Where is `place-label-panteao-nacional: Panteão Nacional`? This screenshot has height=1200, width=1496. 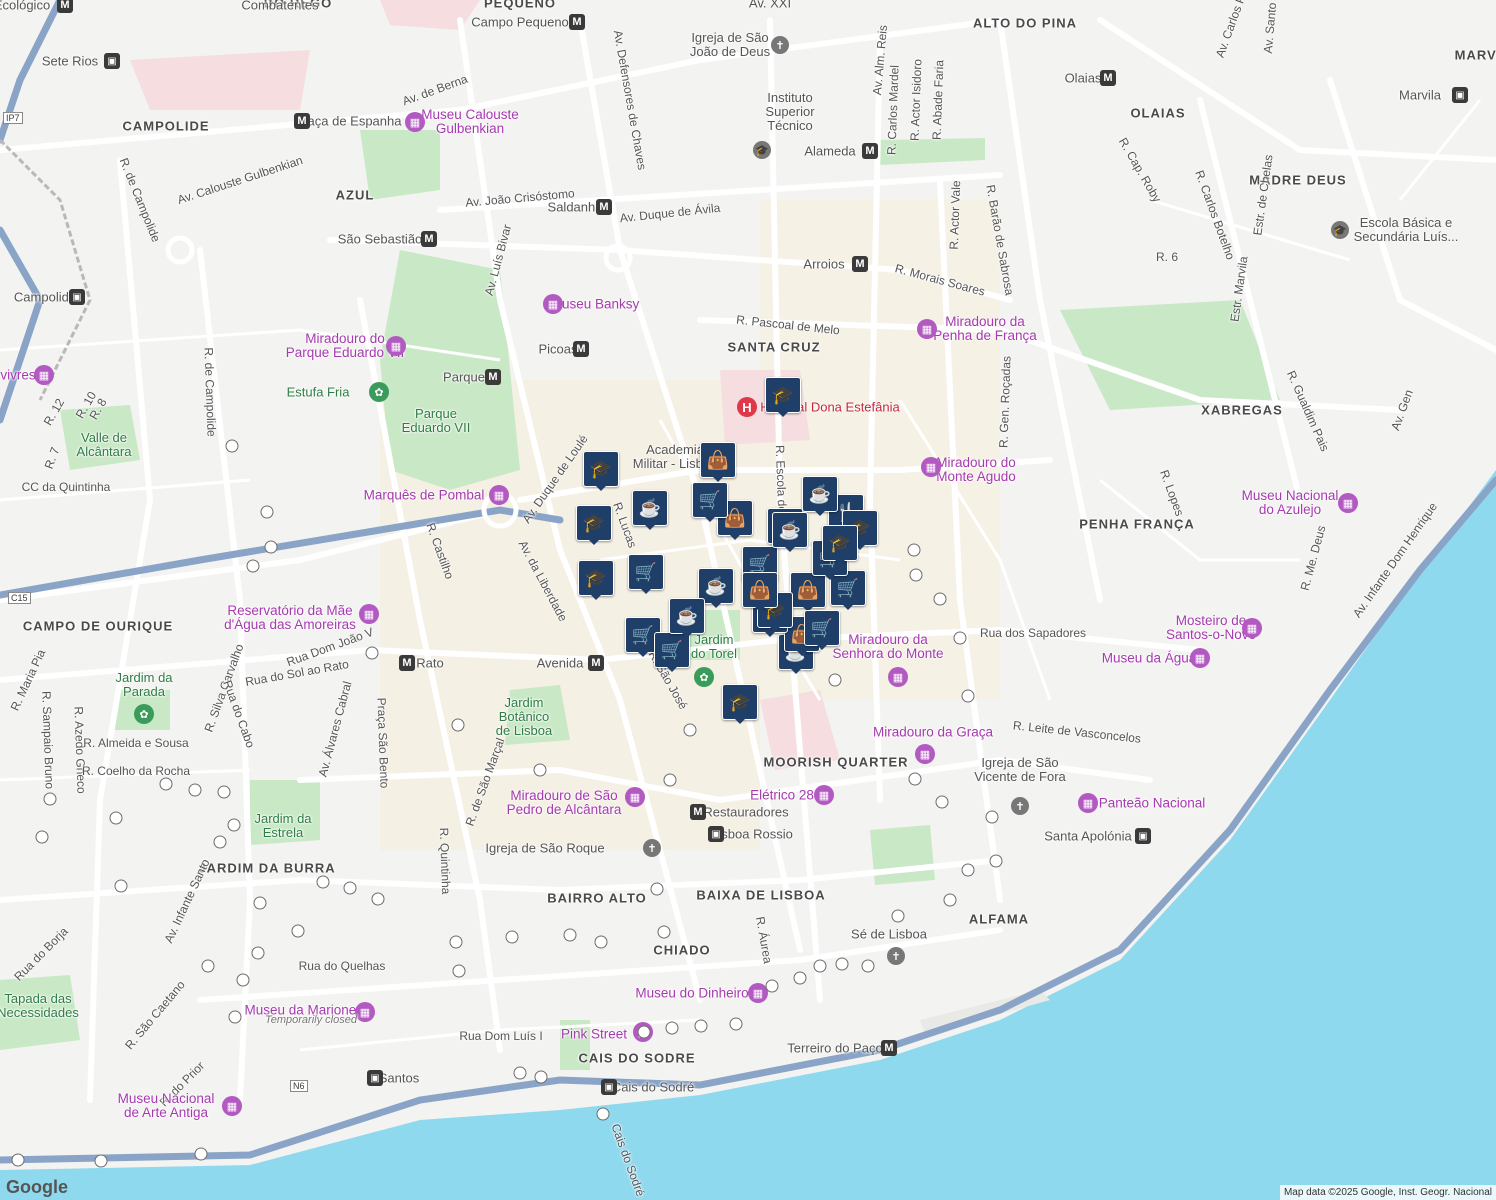
place-label-panteao-nacional: Panteão Nacional is located at coordinates (1152, 803).